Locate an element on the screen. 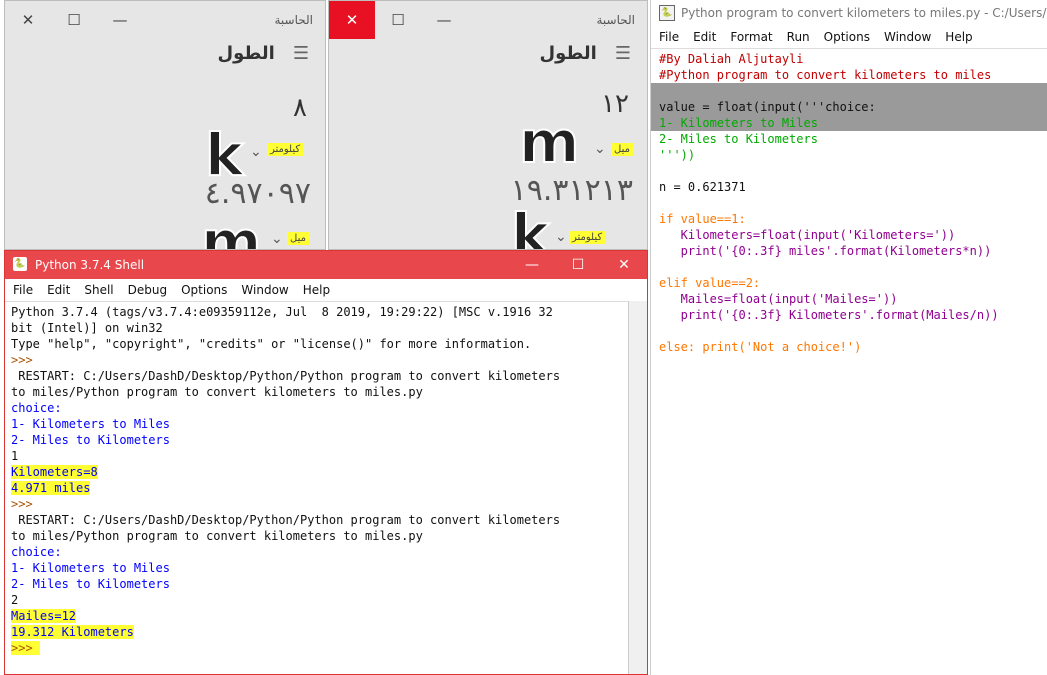  mode-header: ☰ الطول is located at coordinates (585, 53).